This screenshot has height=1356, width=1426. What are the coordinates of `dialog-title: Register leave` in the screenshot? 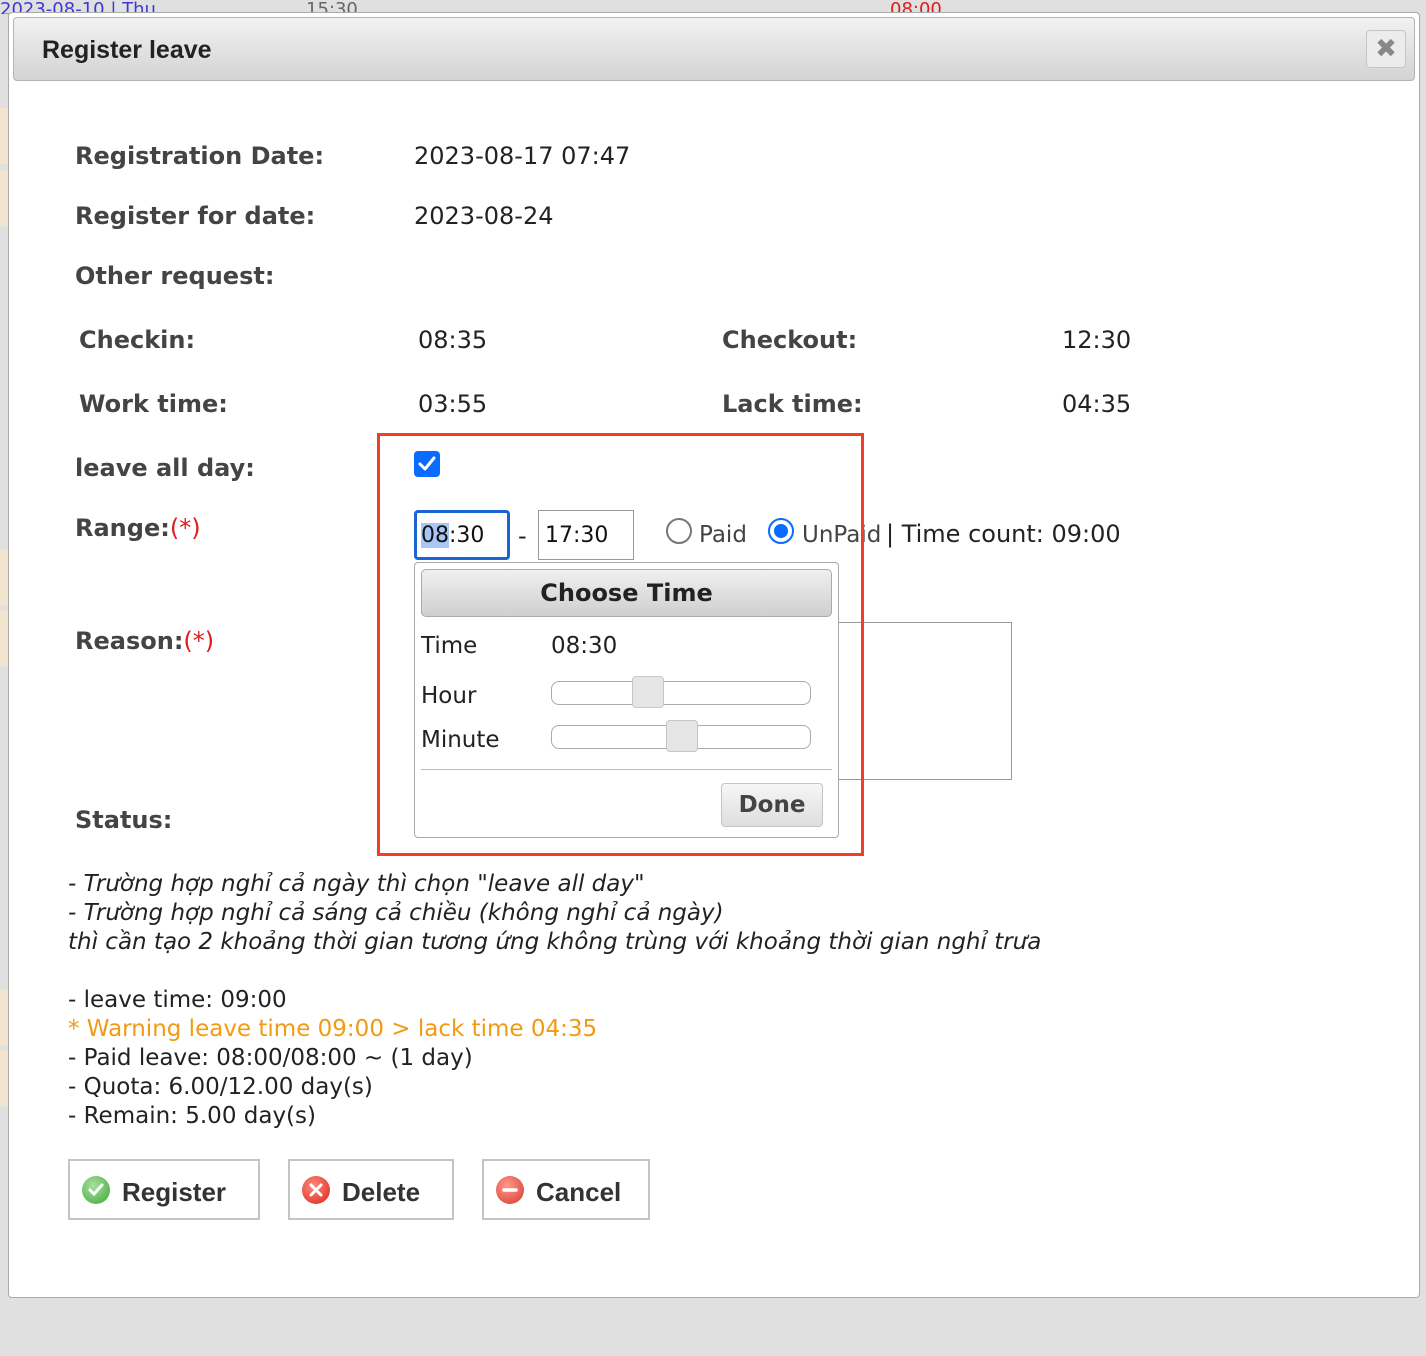 It's located at (127, 50).